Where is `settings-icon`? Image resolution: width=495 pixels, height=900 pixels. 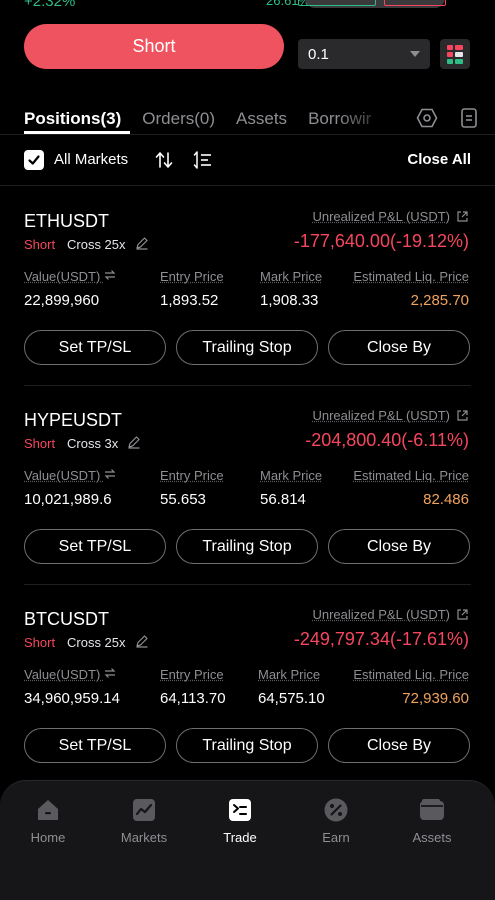
settings-icon is located at coordinates (427, 118).